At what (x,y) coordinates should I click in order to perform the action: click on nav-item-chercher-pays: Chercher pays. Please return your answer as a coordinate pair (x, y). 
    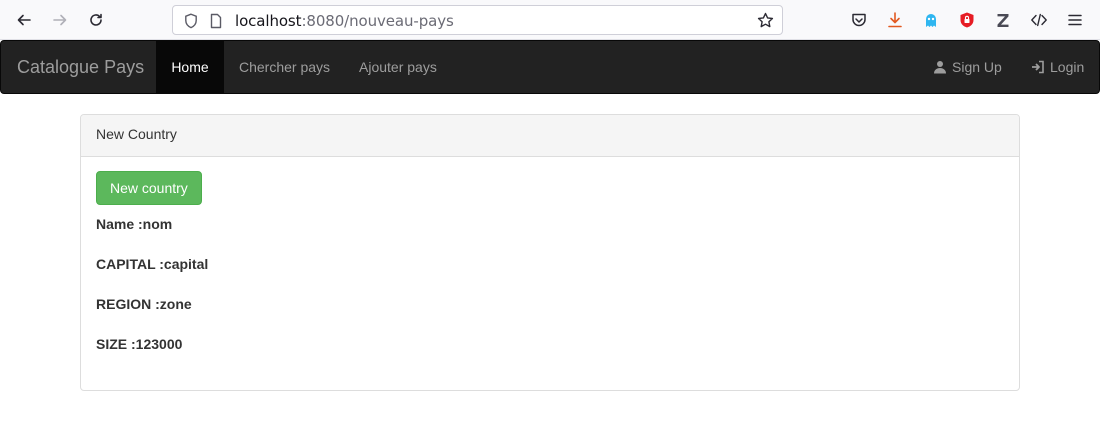
    Looking at the image, I should click on (284, 67).